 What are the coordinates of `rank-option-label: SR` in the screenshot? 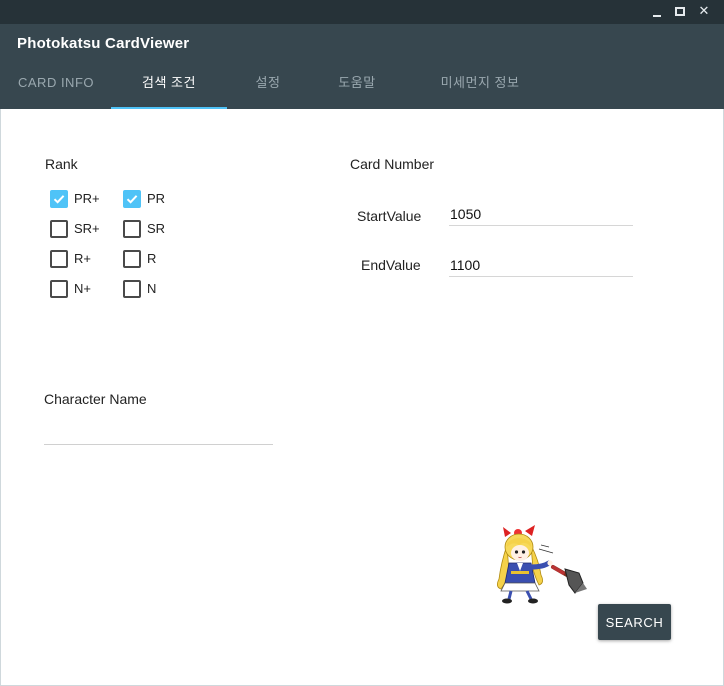 It's located at (156, 228).